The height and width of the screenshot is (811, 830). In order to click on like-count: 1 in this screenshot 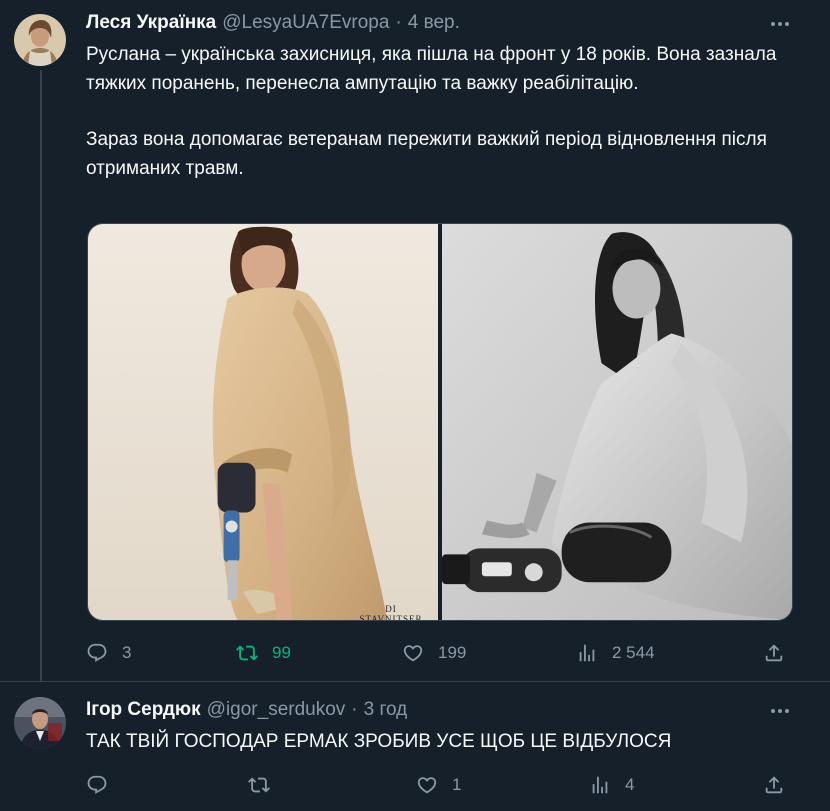, I will do `click(457, 784)`.